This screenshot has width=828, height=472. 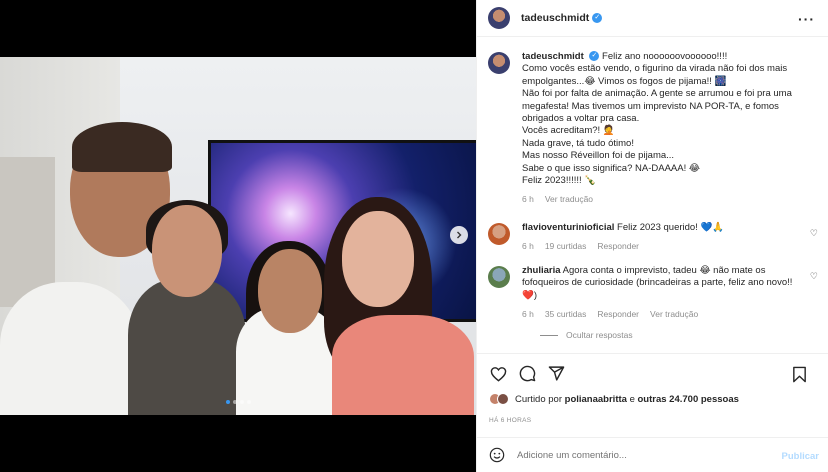 I want to click on photo-person-2-head, so click(x=187, y=251).